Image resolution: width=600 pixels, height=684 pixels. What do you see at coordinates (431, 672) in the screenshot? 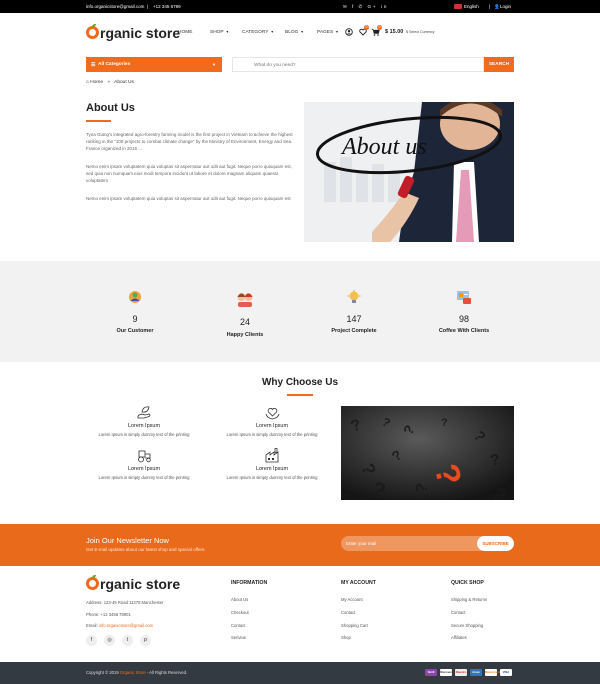
I see `skrill-icon: Skrill` at bounding box center [431, 672].